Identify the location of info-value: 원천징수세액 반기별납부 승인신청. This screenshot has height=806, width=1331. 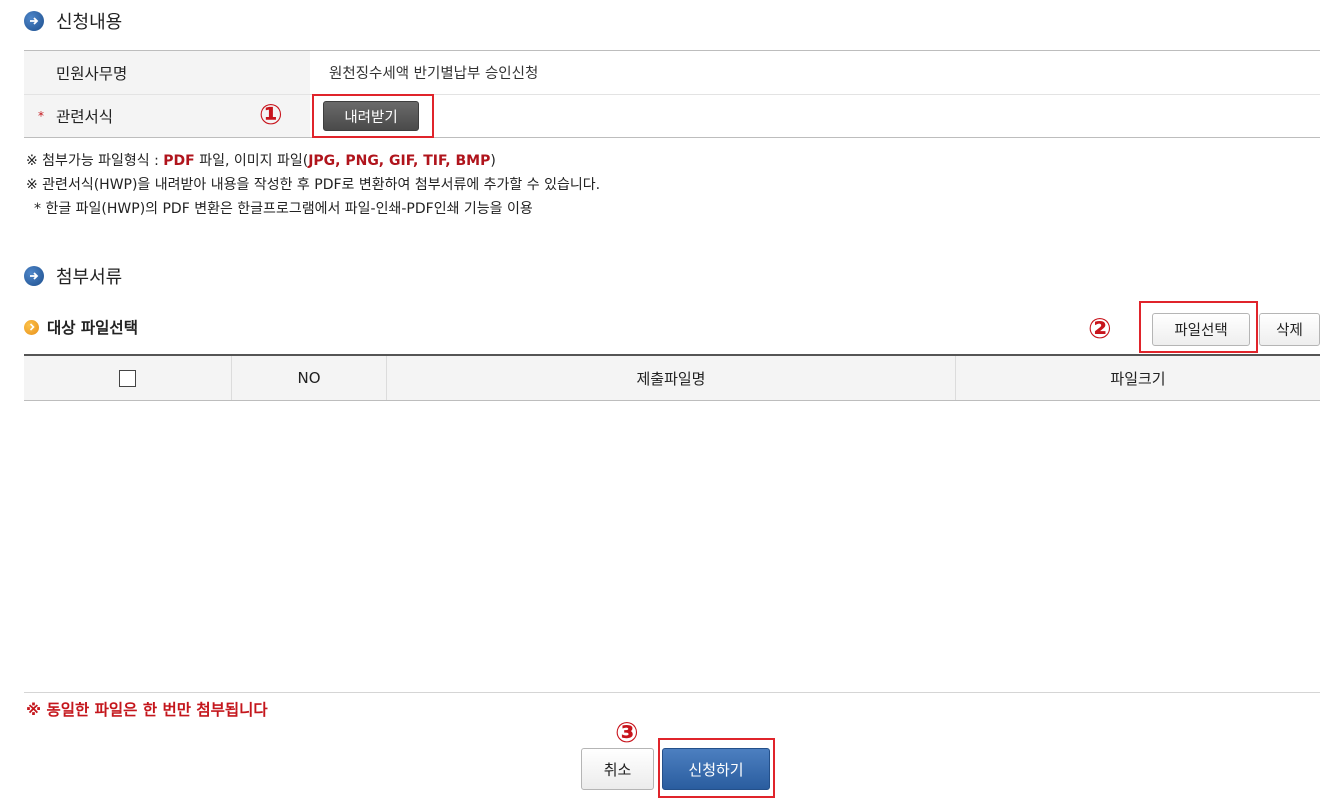
(434, 74).